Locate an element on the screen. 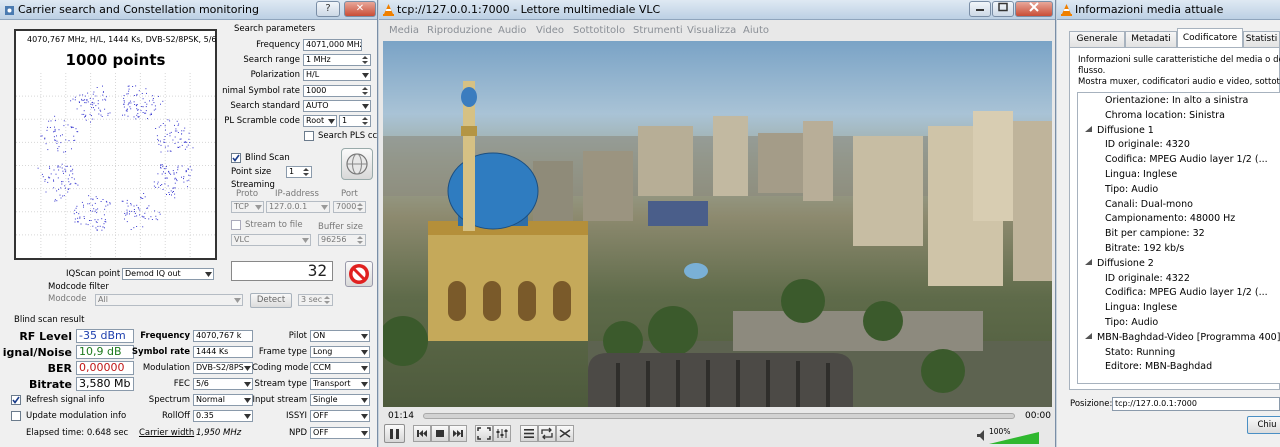  maximize-button is located at coordinates (1003, 9).